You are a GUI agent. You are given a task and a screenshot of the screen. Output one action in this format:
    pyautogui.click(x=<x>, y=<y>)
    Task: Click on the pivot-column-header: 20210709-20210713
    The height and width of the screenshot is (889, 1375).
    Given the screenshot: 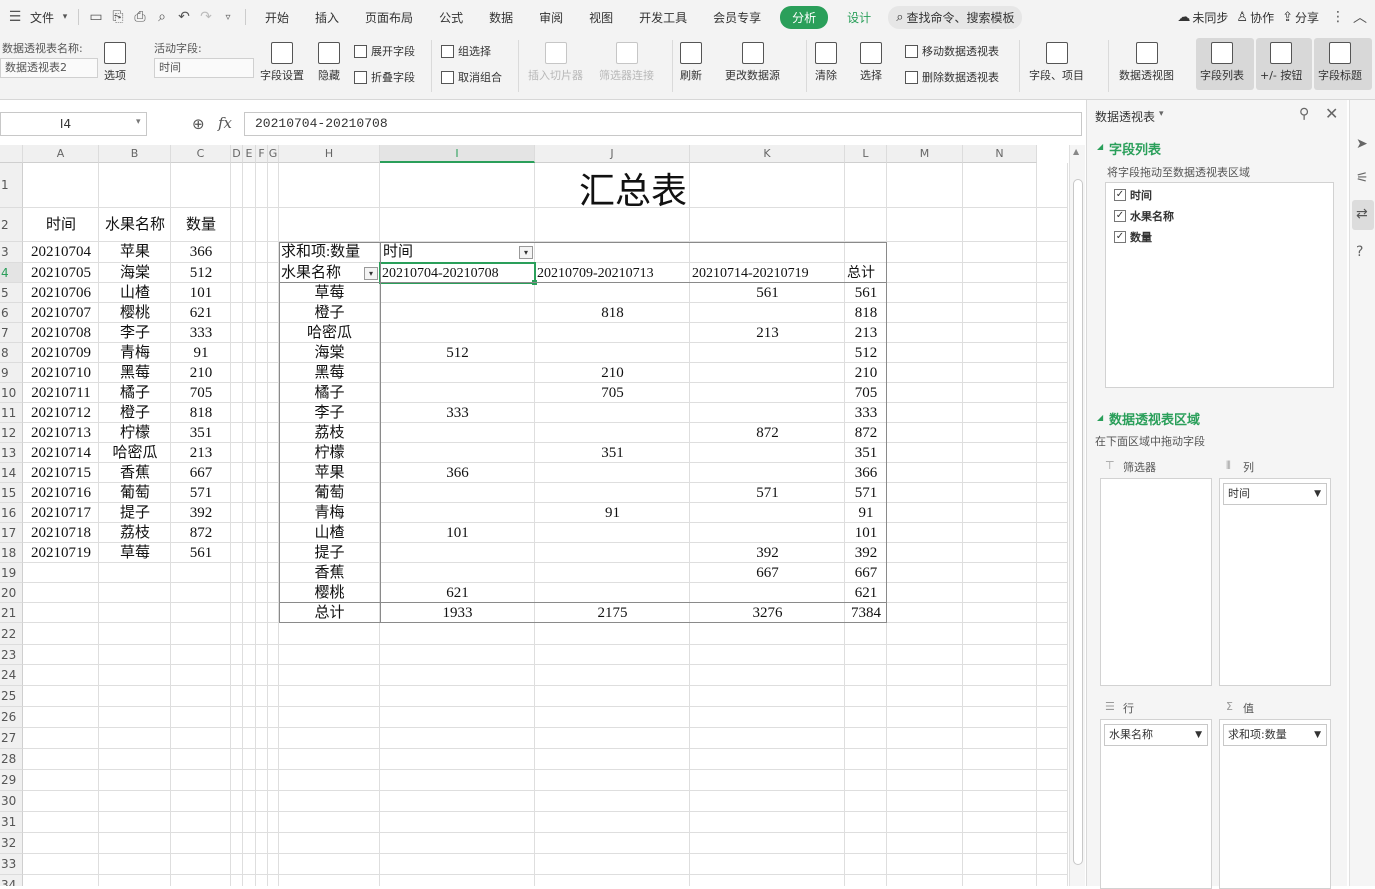 What is the action you would take?
    pyautogui.click(x=612, y=273)
    